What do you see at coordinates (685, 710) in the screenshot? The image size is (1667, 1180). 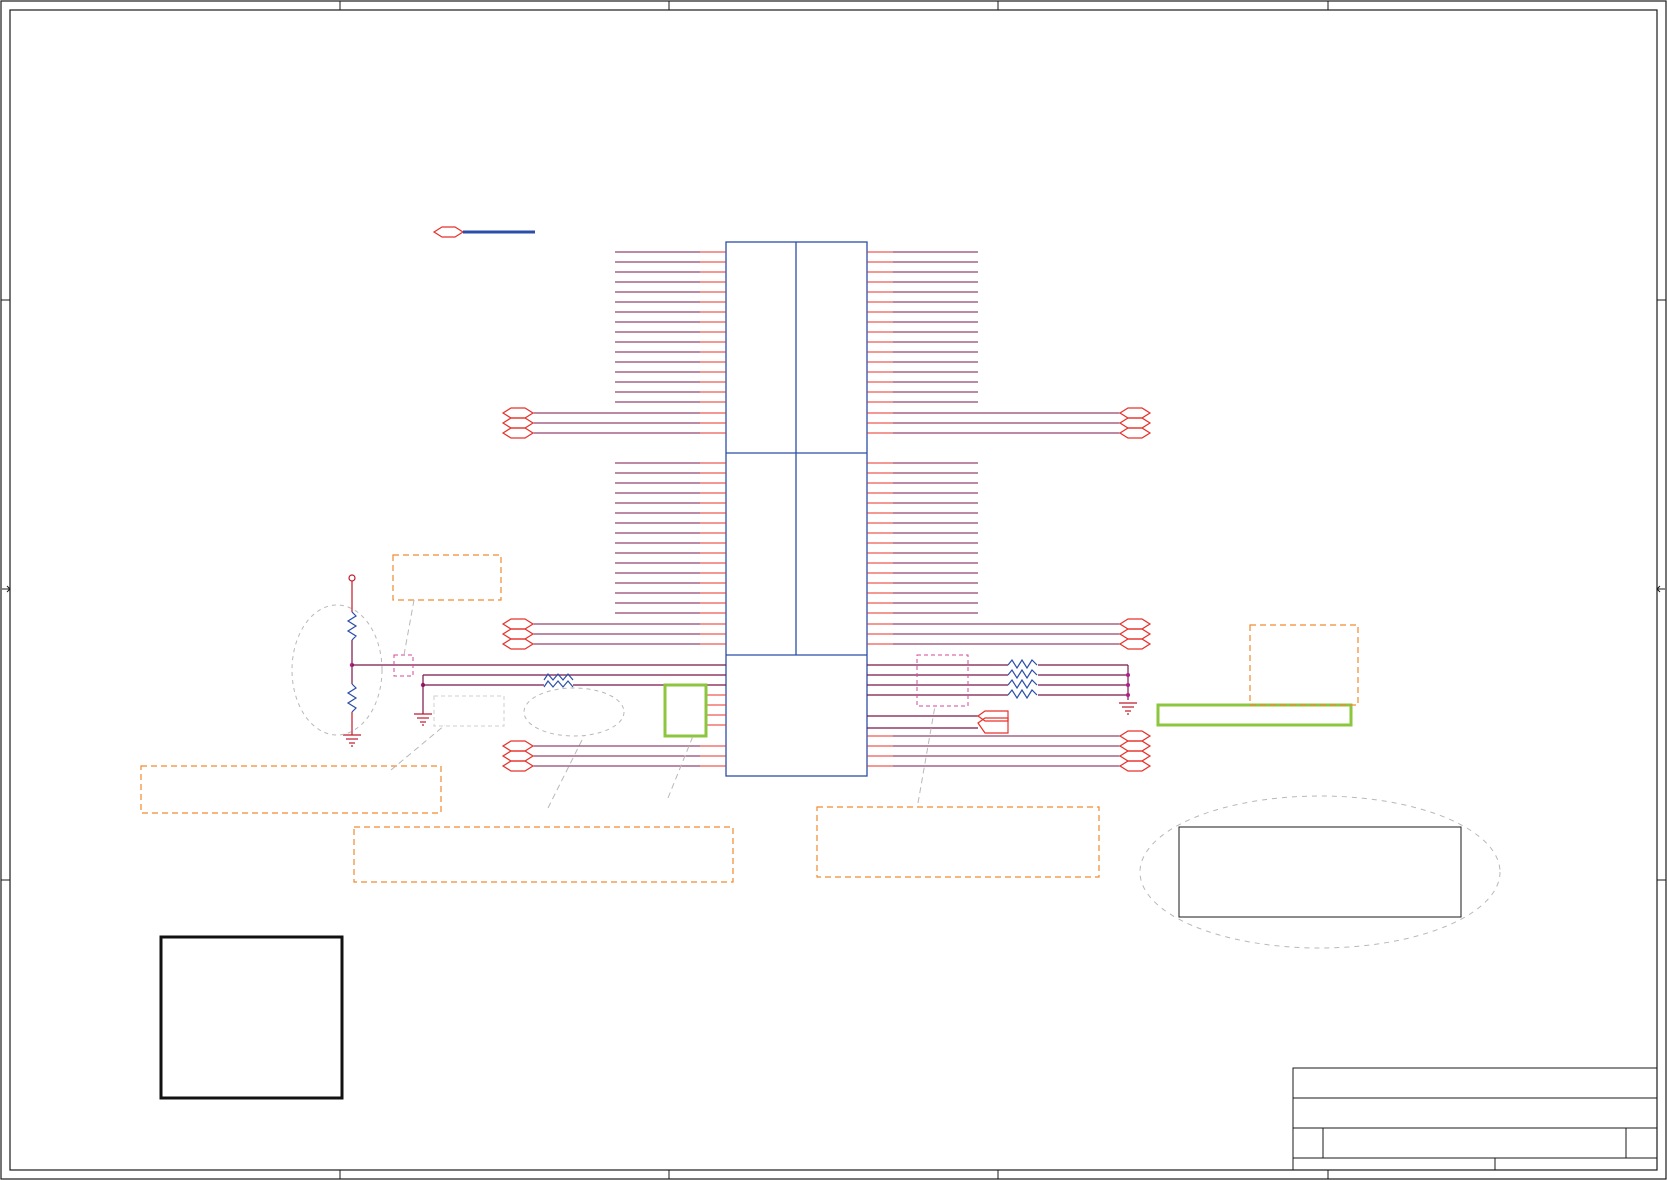 I see `highlight-box-connector` at bounding box center [685, 710].